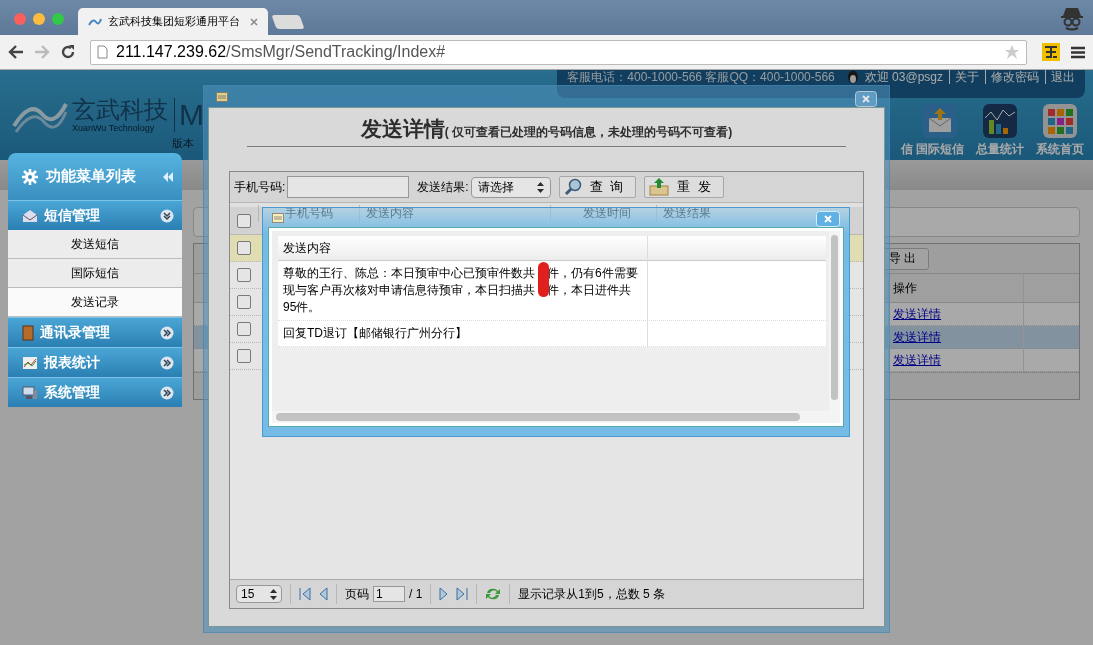 The width and height of the screenshot is (1093, 645). What do you see at coordinates (389, 594) in the screenshot?
I see `page-field: 1` at bounding box center [389, 594].